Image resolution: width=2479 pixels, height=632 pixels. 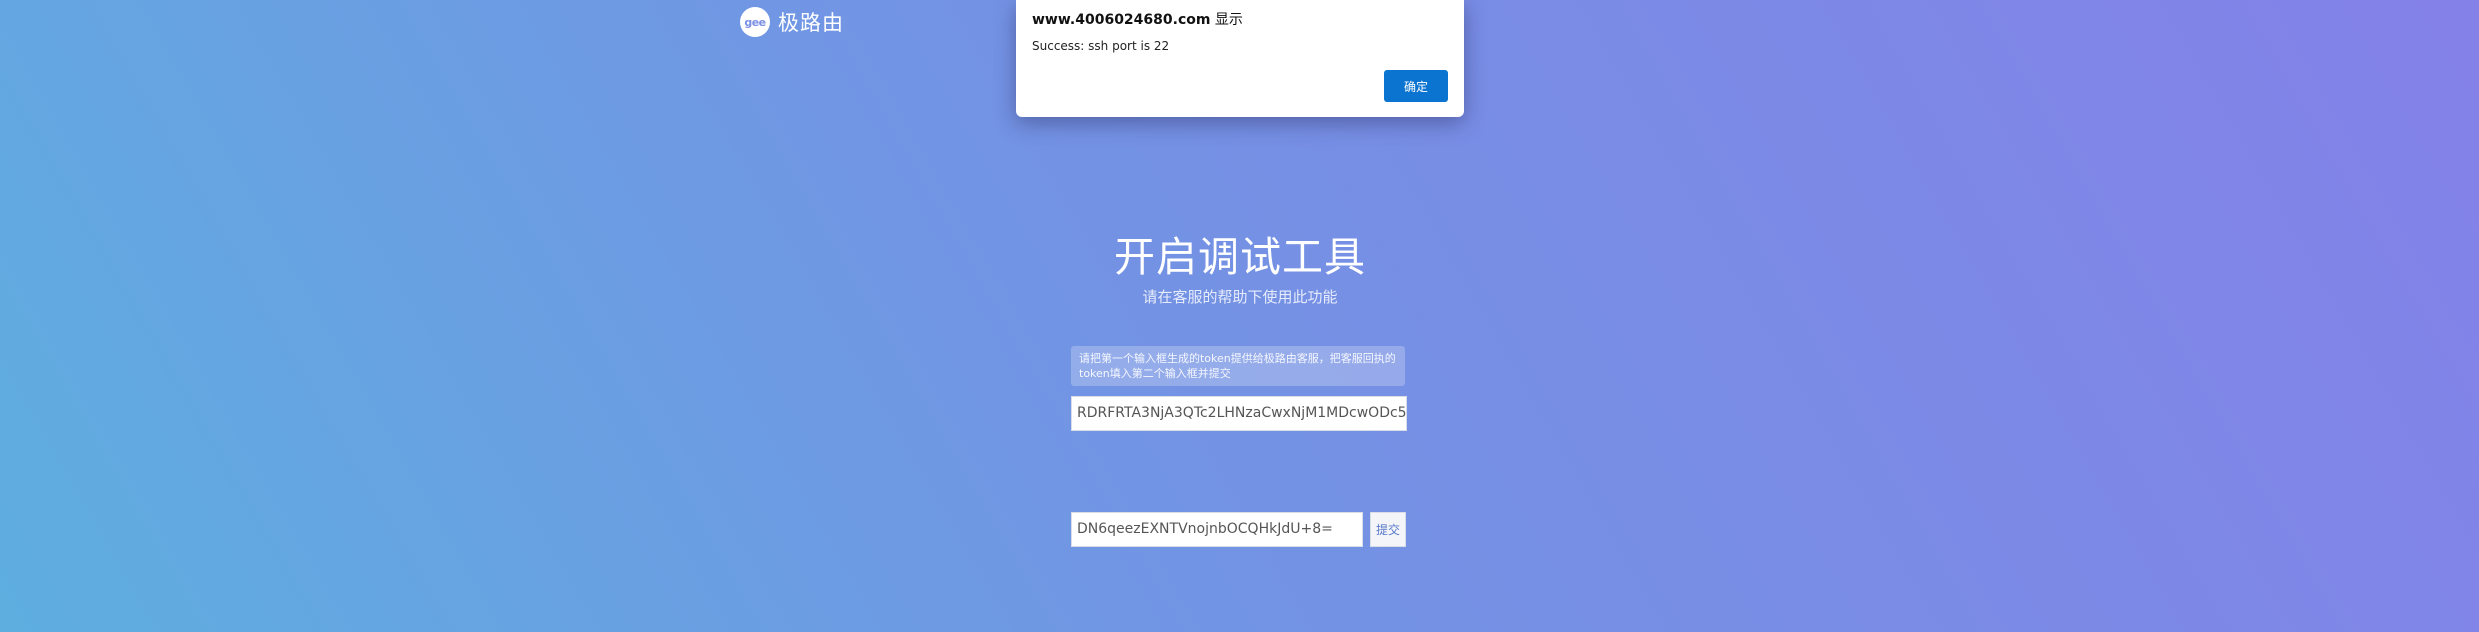 What do you see at coordinates (1239, 413) in the screenshot?
I see `generated-token-field: RDRFRTA3NjA3QTc2LHNzaCwxNjM1MDcwODc5N` at bounding box center [1239, 413].